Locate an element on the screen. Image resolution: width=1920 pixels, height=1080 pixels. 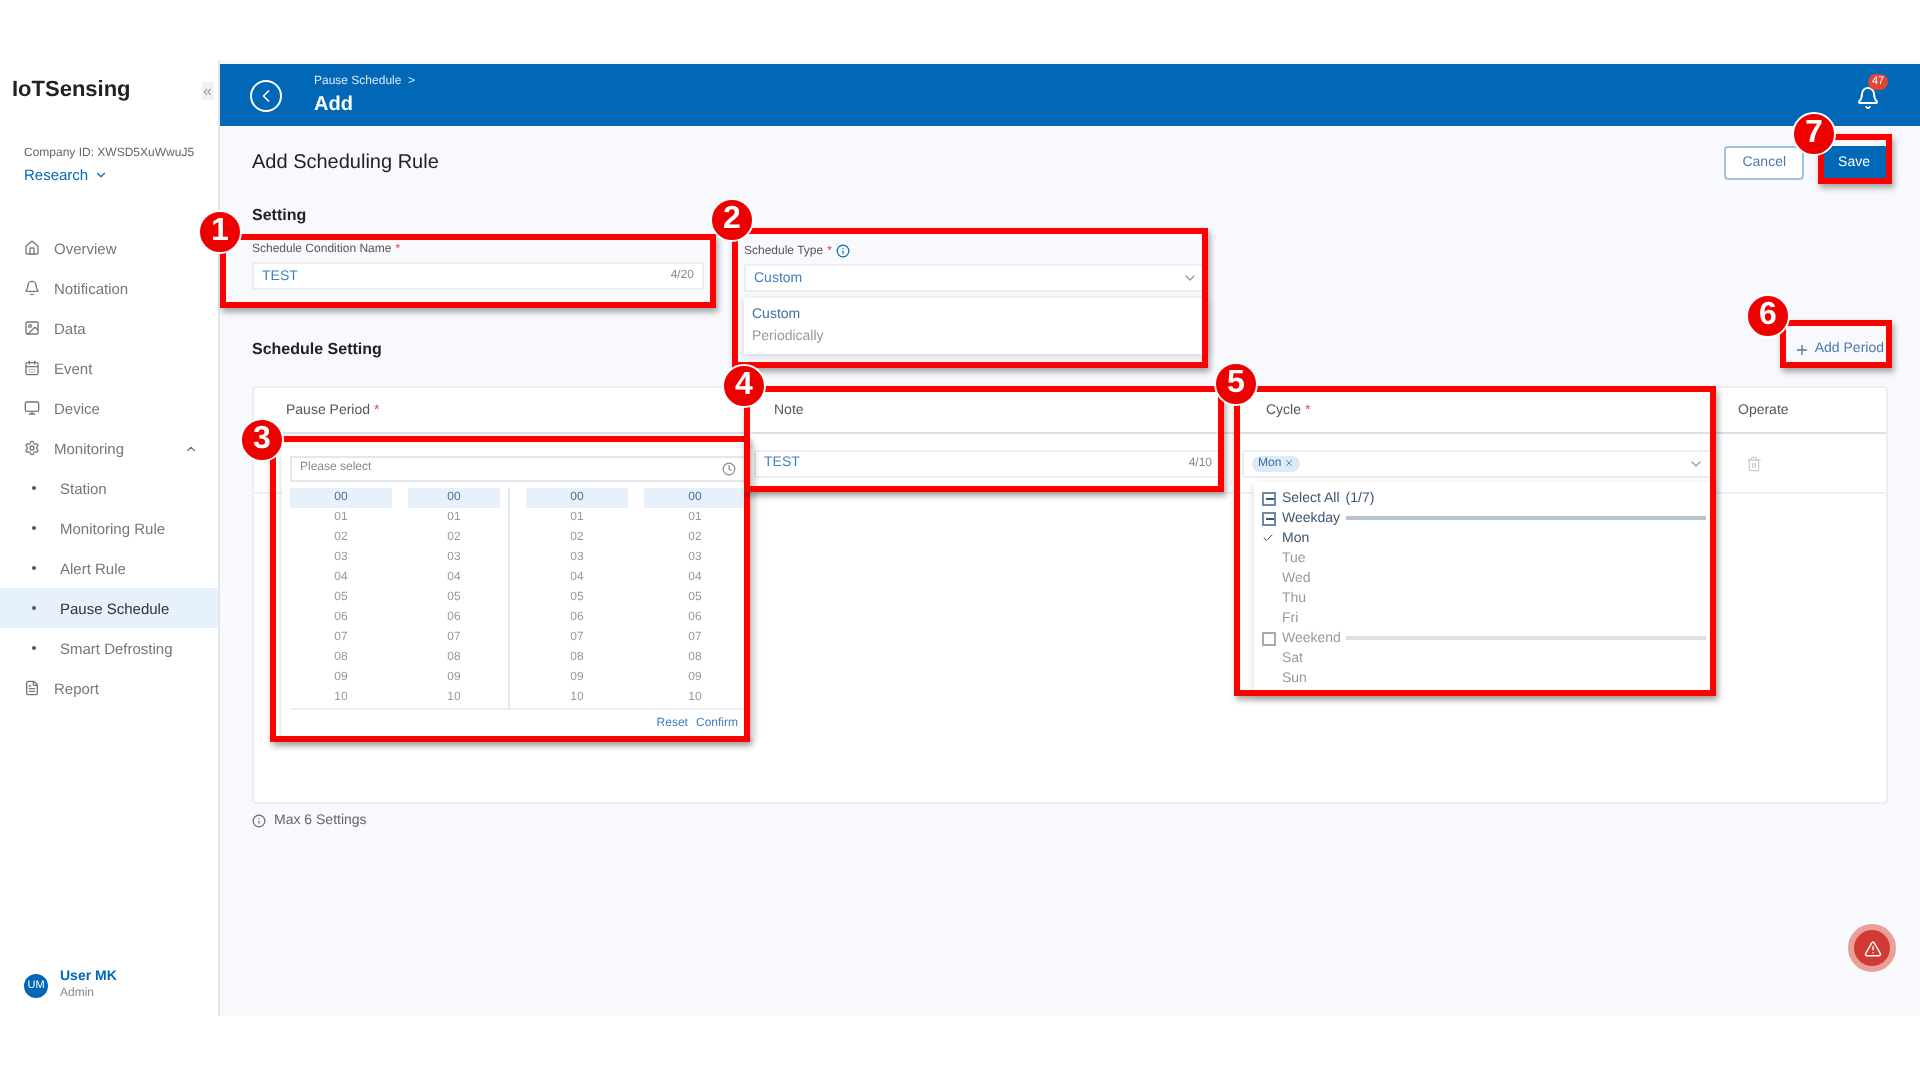
brand-name: IoTSensing is located at coordinates (71, 90).